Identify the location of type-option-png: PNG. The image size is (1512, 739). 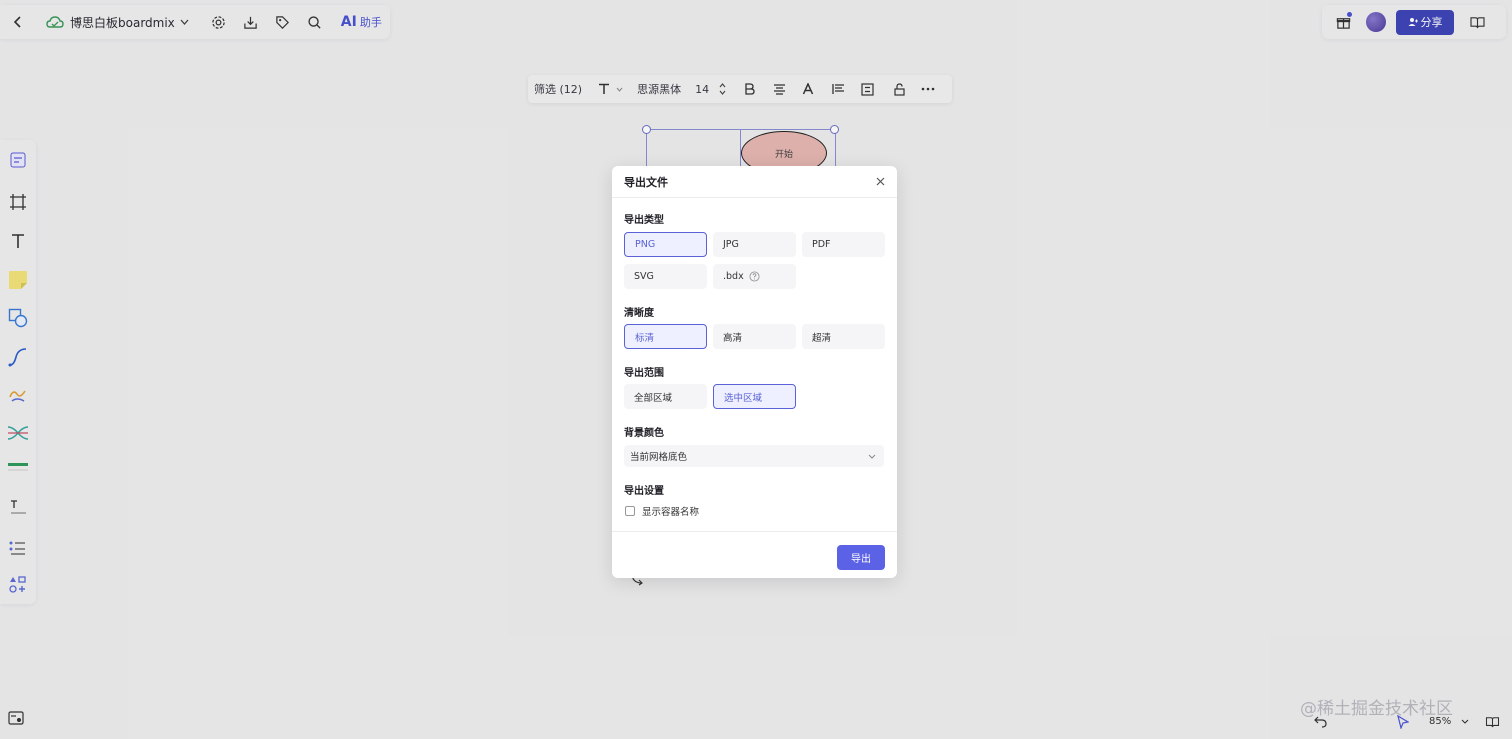
(665, 244).